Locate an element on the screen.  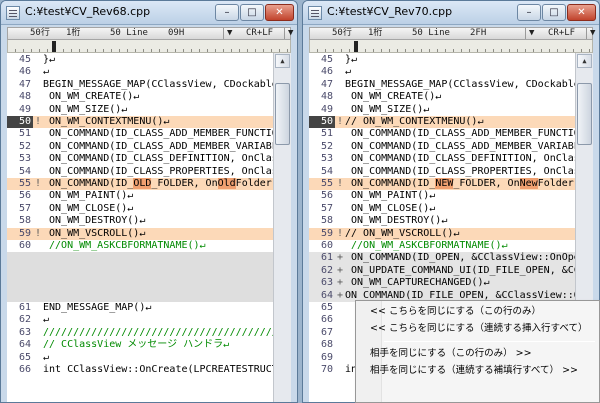
line-number: 50 is located at coordinates (322, 122).